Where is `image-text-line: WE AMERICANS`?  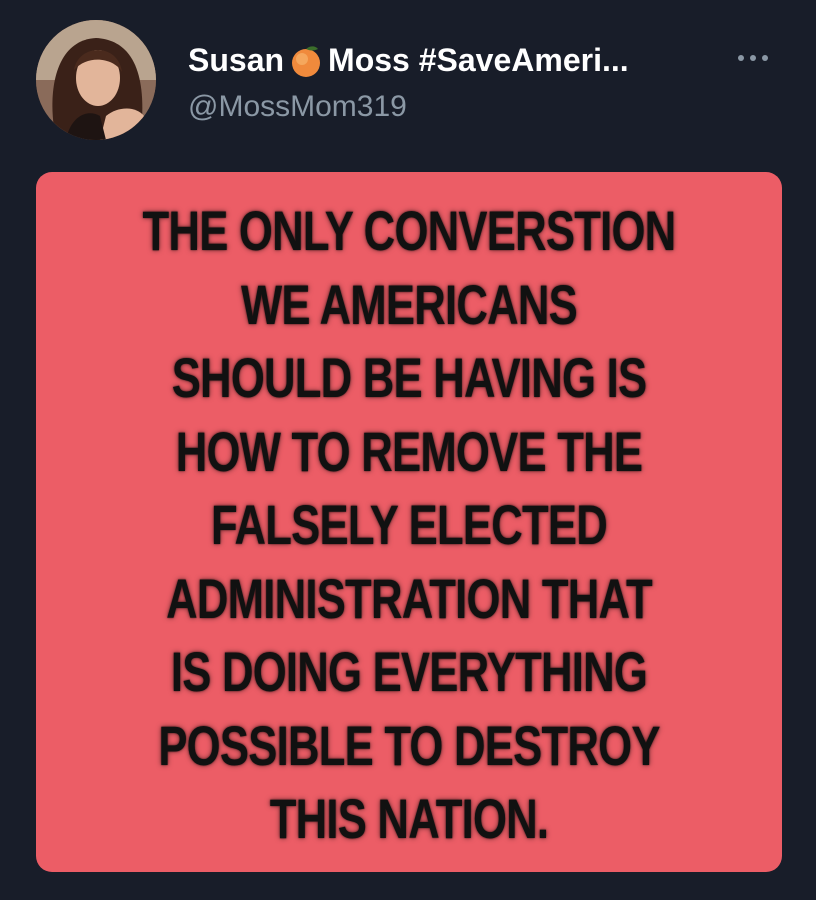
image-text-line: WE AMERICANS is located at coordinates (409, 304).